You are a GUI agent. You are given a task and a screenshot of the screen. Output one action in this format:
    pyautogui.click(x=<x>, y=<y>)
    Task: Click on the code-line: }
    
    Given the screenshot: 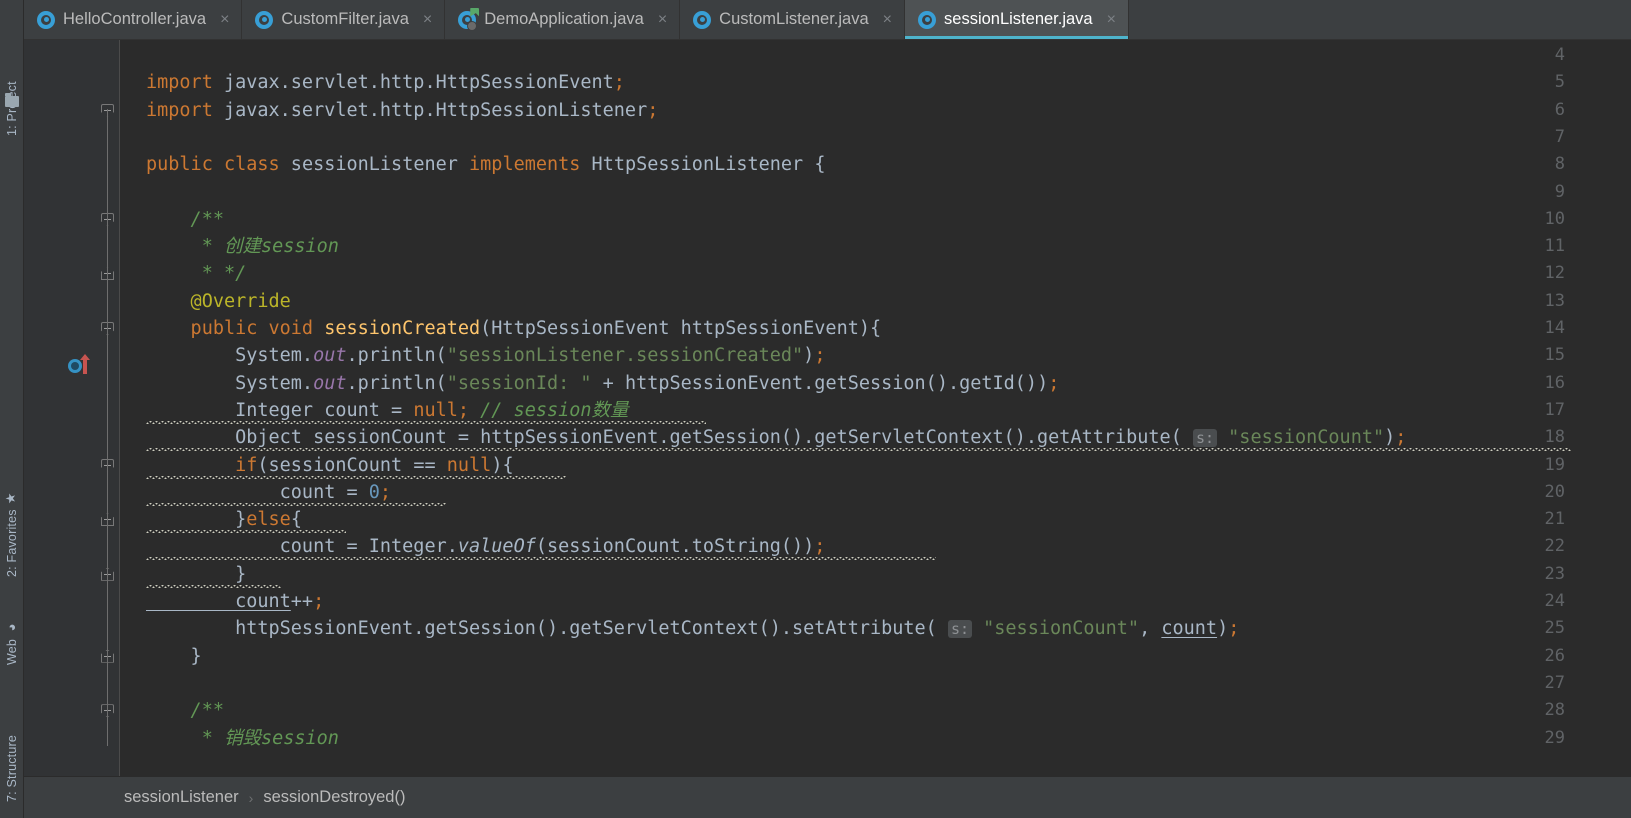 What is the action you would take?
    pyautogui.click(x=174, y=656)
    